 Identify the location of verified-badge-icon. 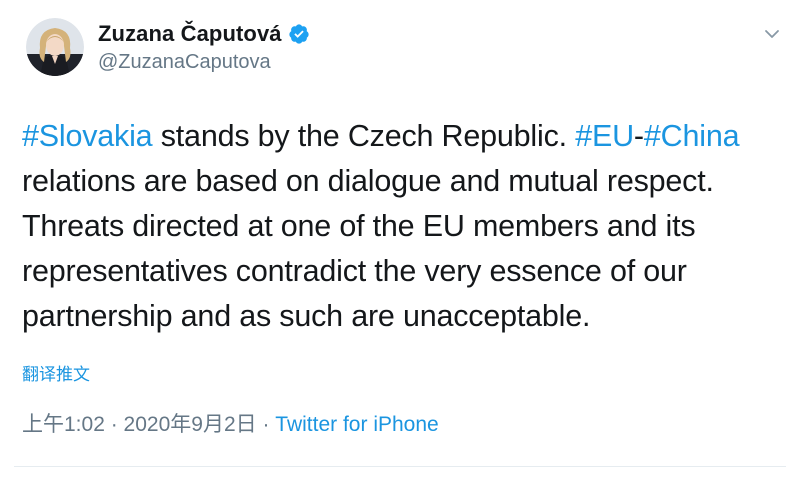
(299, 34).